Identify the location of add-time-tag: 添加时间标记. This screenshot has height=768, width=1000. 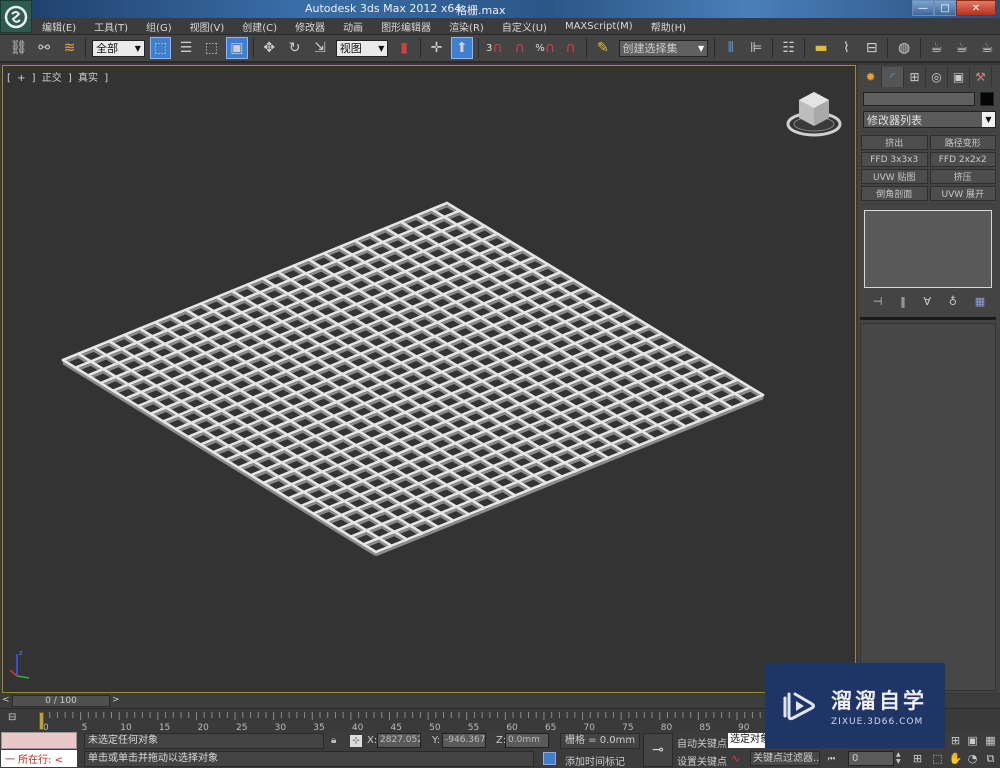
(595, 760).